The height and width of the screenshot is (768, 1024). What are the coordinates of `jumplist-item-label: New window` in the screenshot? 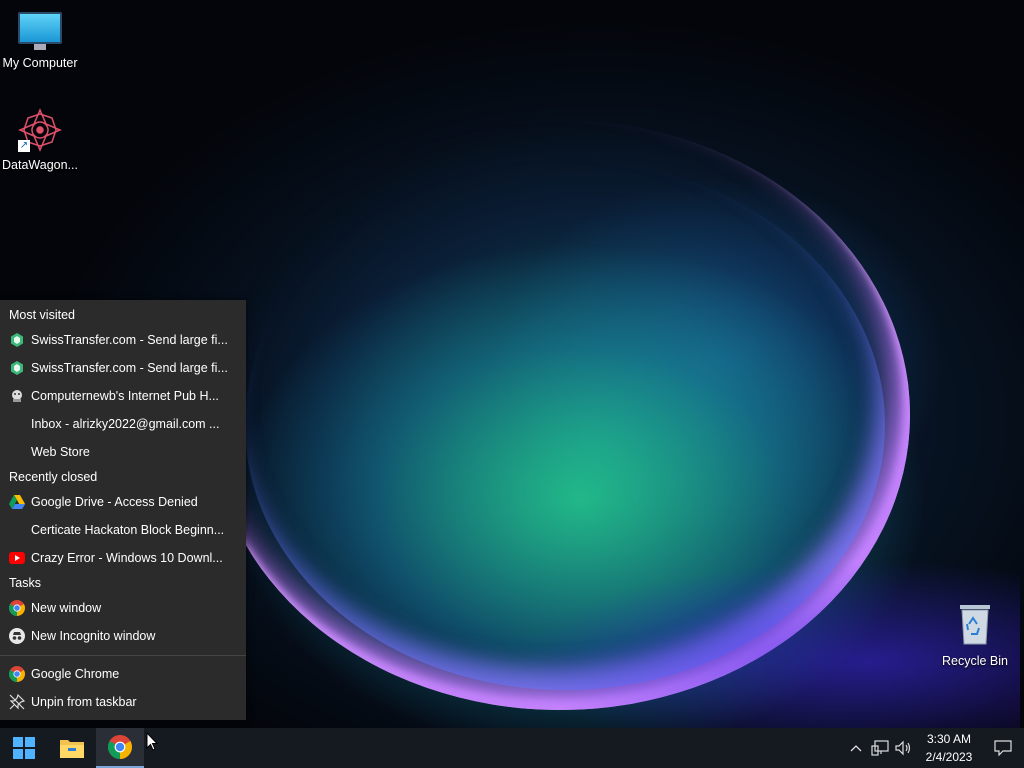 It's located at (66, 608).